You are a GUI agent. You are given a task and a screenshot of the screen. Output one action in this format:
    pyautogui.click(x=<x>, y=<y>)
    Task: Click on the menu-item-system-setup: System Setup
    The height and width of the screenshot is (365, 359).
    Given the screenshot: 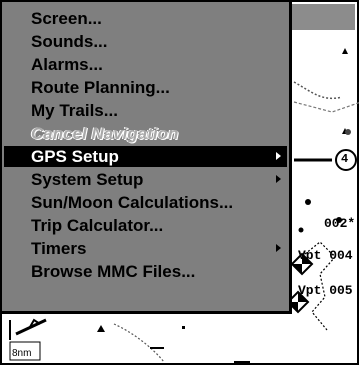 What is the action you would take?
    pyautogui.click(x=145, y=179)
    